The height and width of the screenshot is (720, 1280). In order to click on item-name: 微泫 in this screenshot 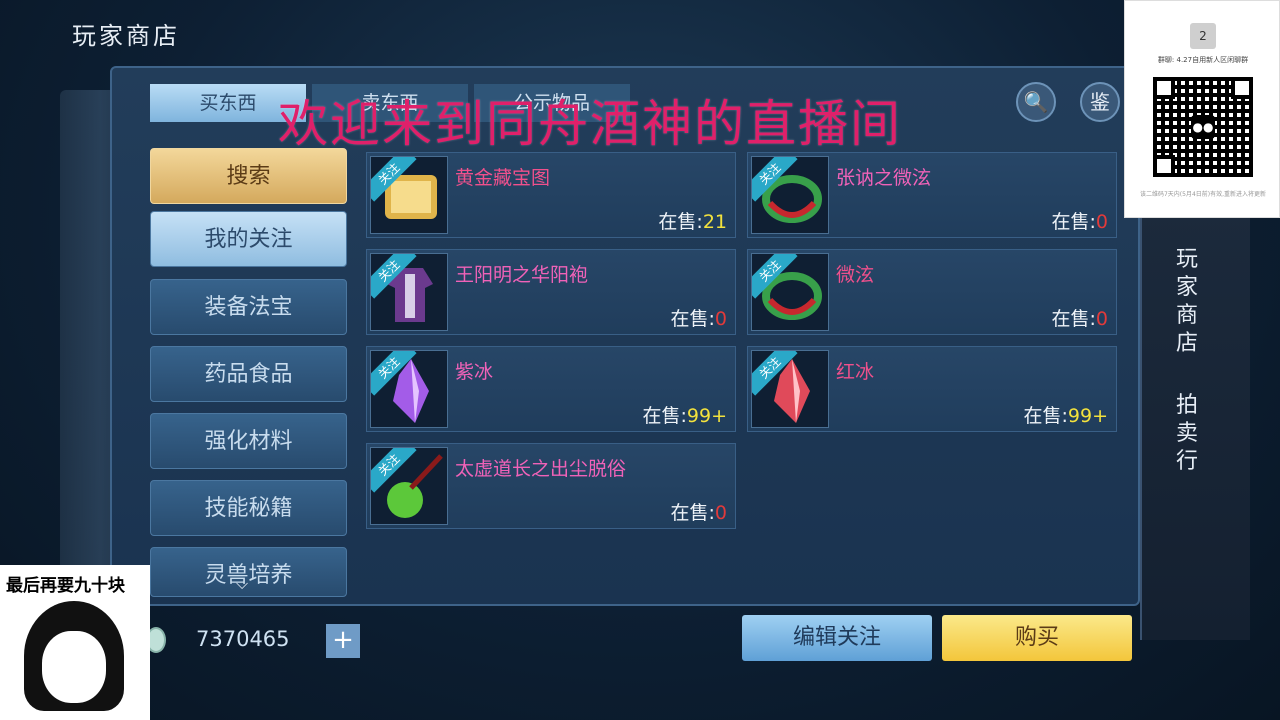, I will do `click(855, 275)`.